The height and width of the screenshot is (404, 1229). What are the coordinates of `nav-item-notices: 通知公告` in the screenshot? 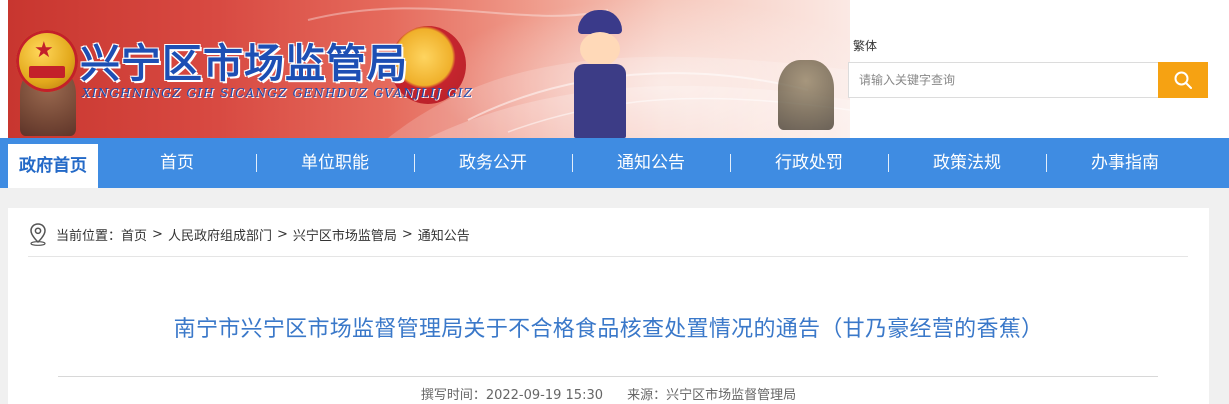 It's located at (651, 163).